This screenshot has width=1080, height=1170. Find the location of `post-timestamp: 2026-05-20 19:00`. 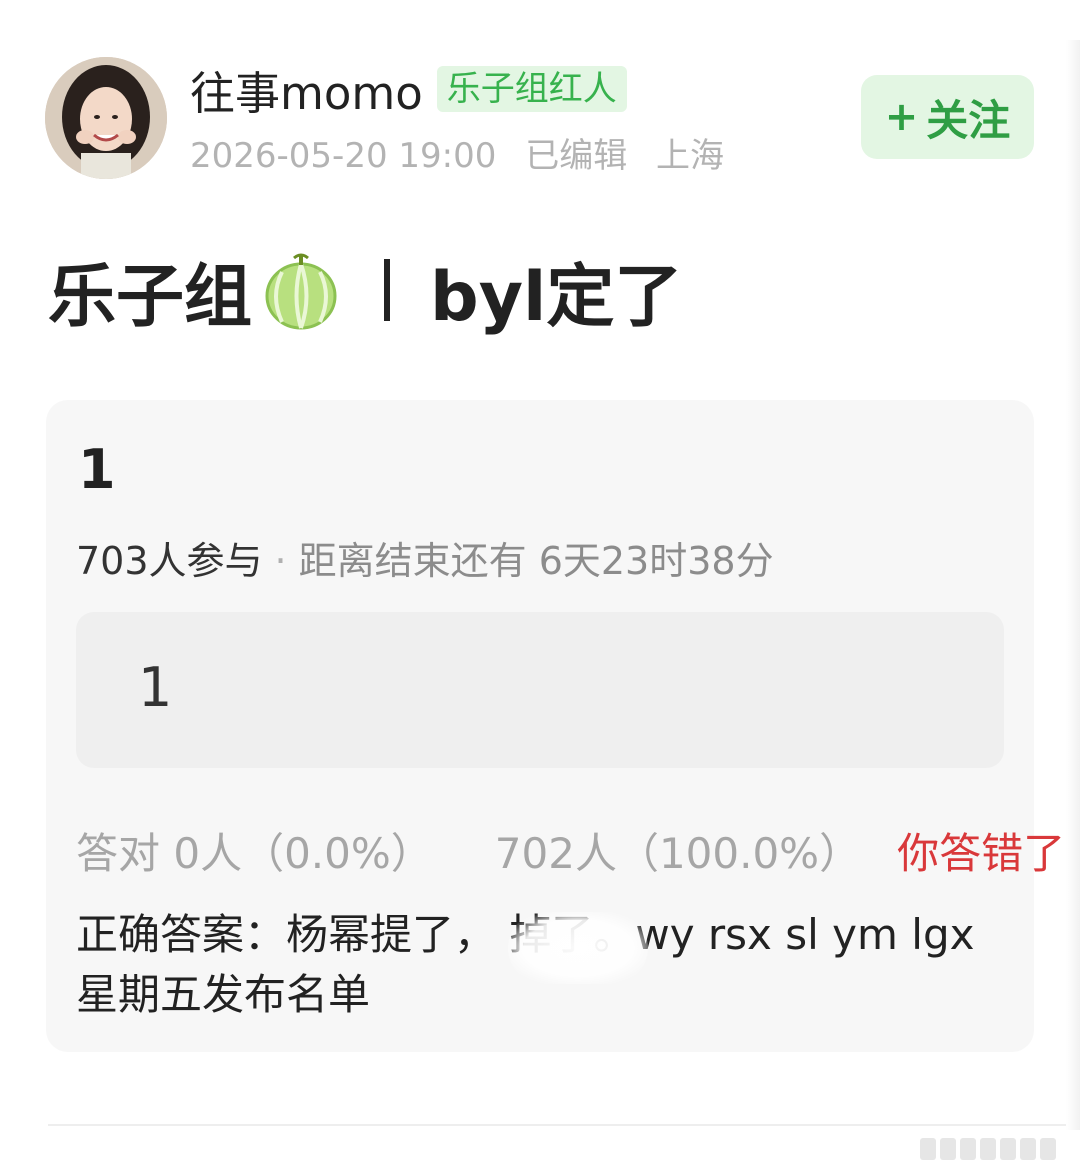

post-timestamp: 2026-05-20 19:00 is located at coordinates (343, 156).